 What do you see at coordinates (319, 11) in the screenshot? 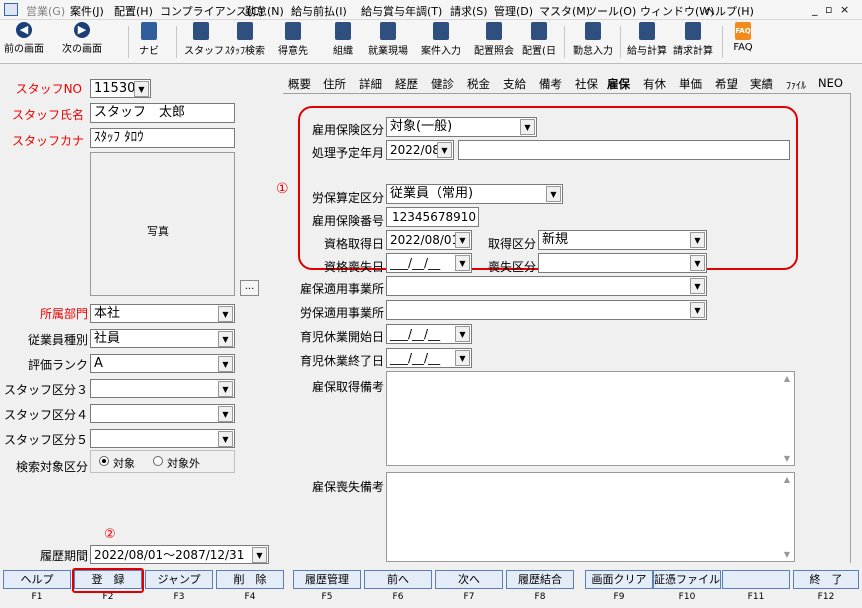
I see `menu-advance-pay: 給与前払(I)` at bounding box center [319, 11].